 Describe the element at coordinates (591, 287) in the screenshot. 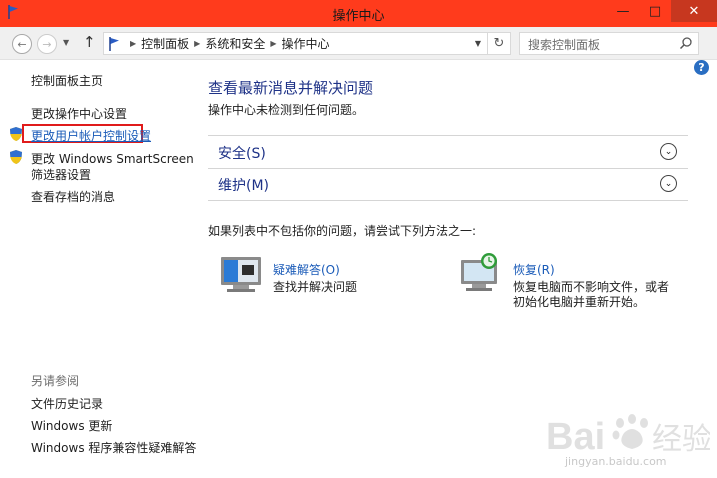

I see `recovery-description-line1: 恢复电脑而不影响文件，或者` at that location.